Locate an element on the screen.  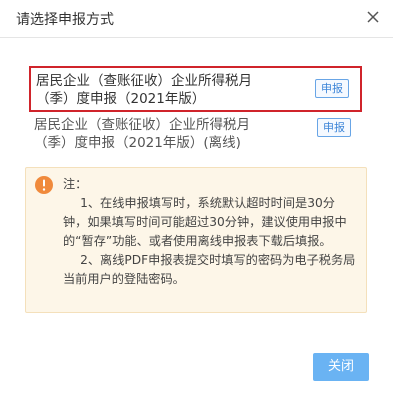
warning-icon is located at coordinates (44, 185).